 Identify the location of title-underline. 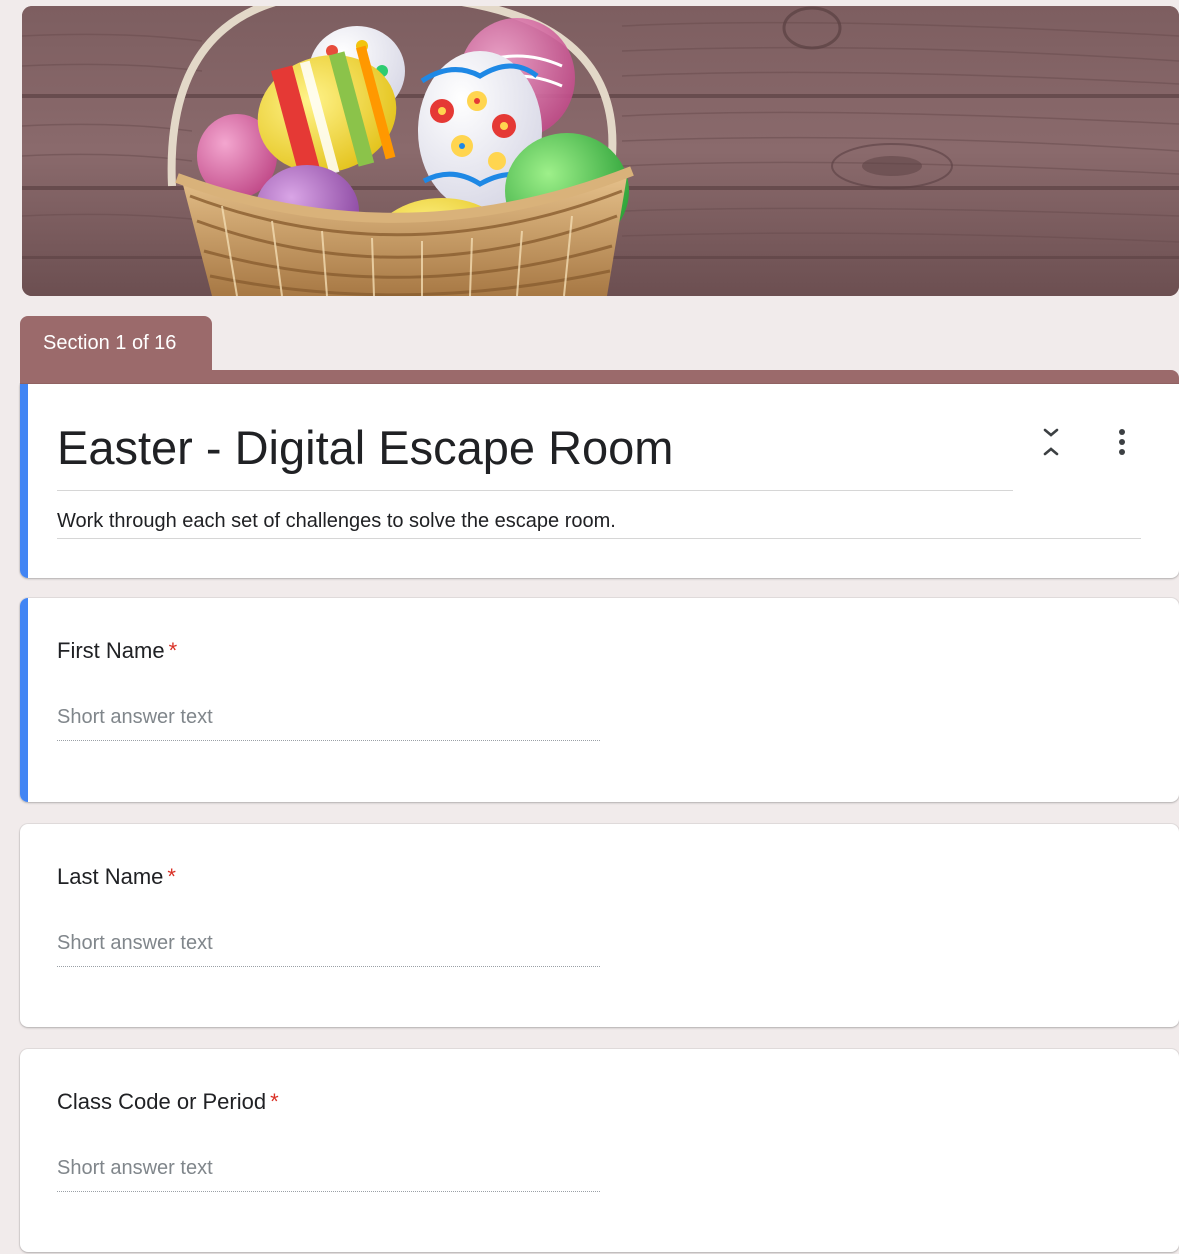
(535, 490).